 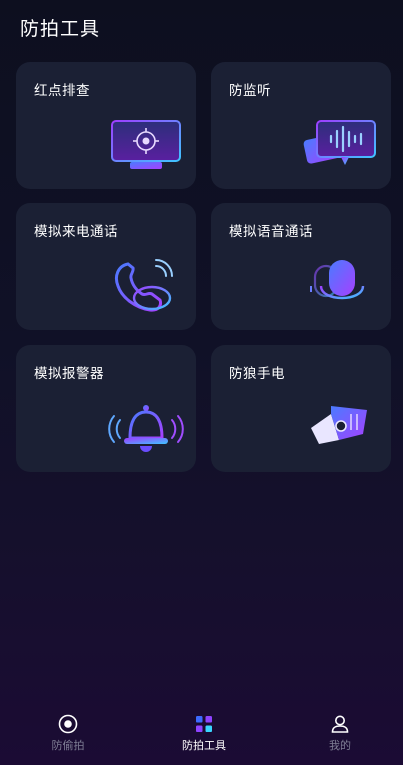 What do you see at coordinates (204, 724) in the screenshot?
I see `tools-grid-icon` at bounding box center [204, 724].